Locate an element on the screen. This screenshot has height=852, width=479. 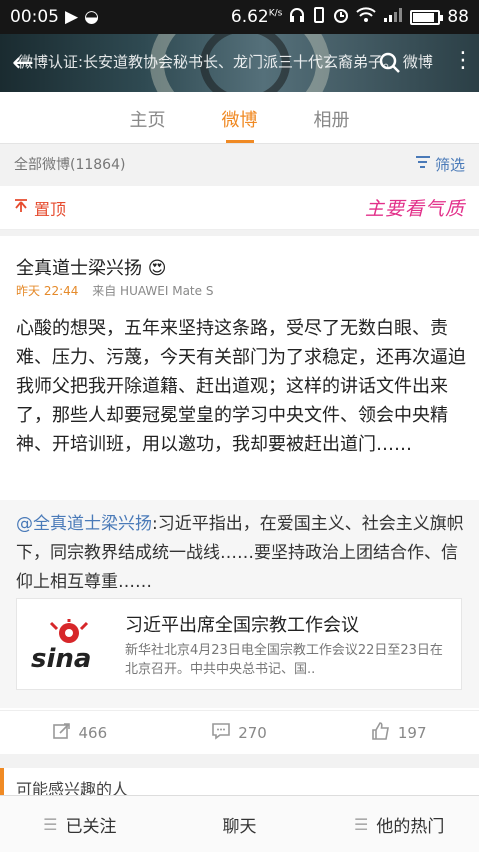
status-time: 00:05 is located at coordinates (34, 17).